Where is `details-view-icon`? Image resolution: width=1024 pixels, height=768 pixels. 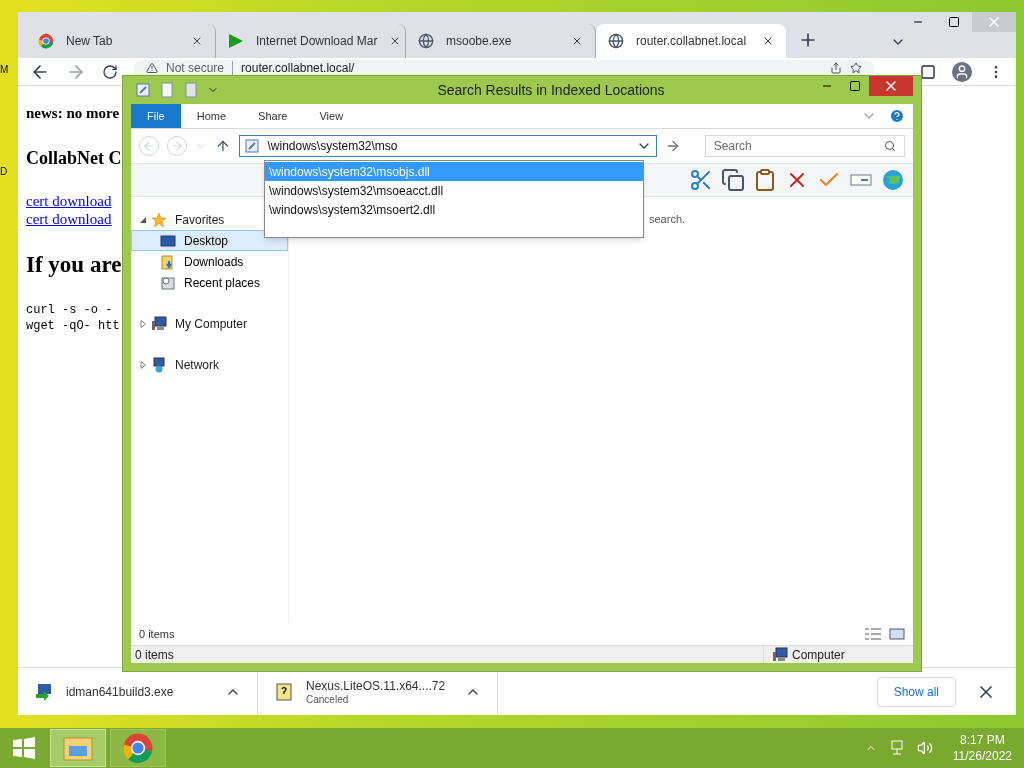
details-view-icon is located at coordinates (873, 634).